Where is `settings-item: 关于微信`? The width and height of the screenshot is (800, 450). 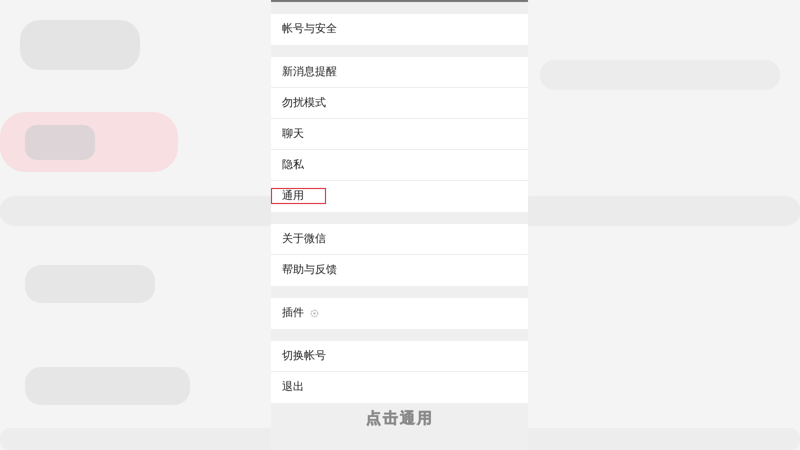 settings-item: 关于微信 is located at coordinates (399, 239).